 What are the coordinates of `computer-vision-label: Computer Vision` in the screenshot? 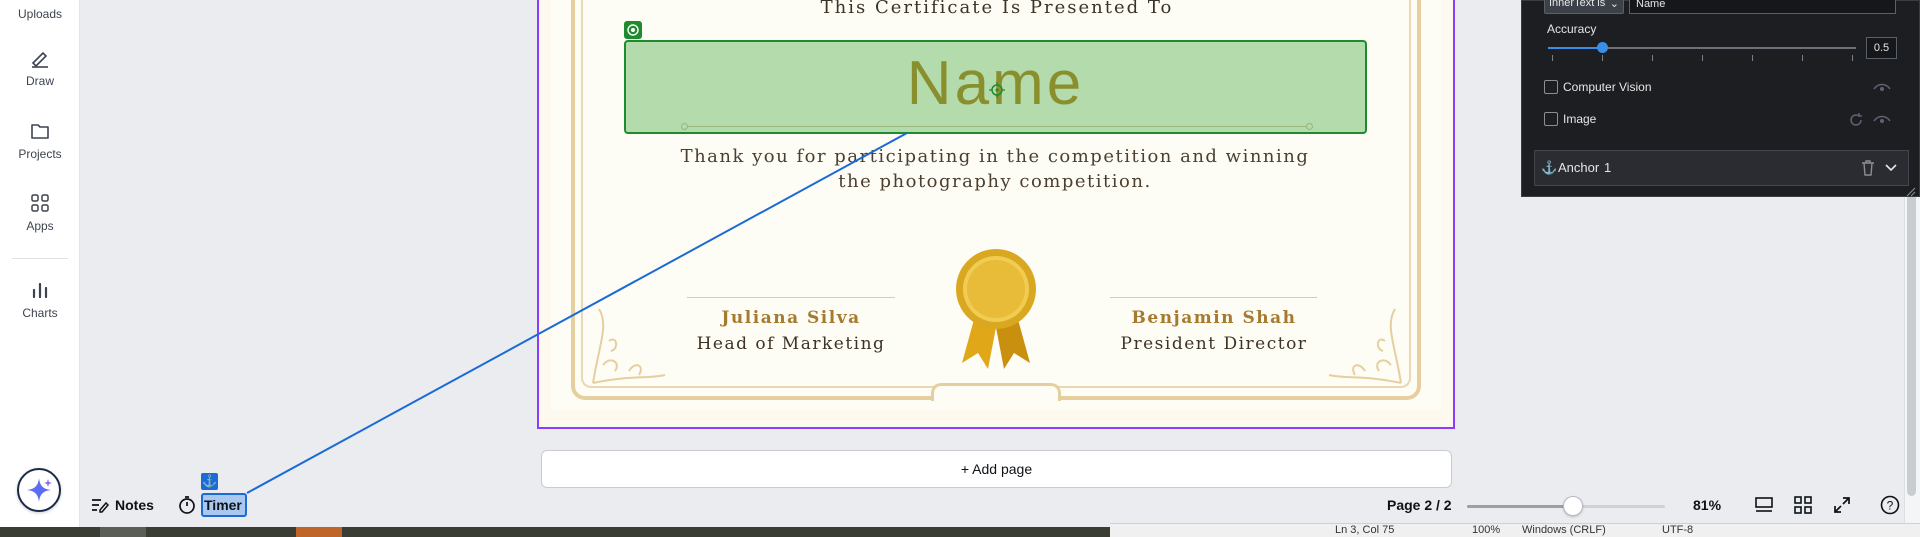 It's located at (1607, 87).